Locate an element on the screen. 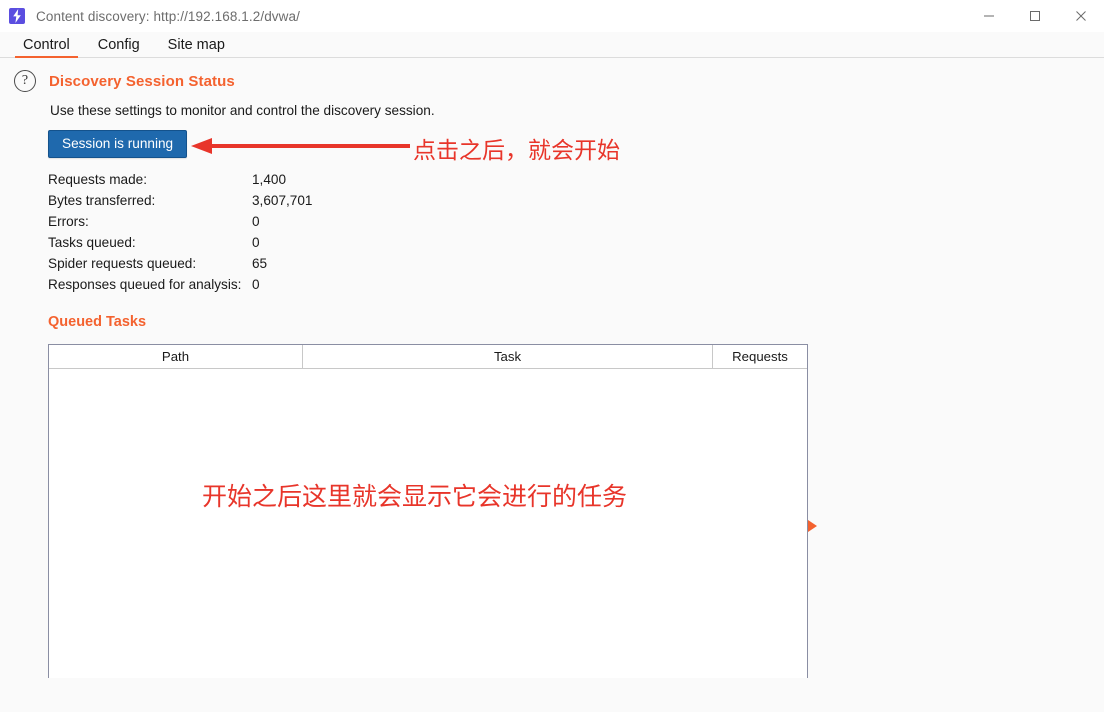 The width and height of the screenshot is (1104, 712). session-toggle-button: Session is running is located at coordinates (118, 144).